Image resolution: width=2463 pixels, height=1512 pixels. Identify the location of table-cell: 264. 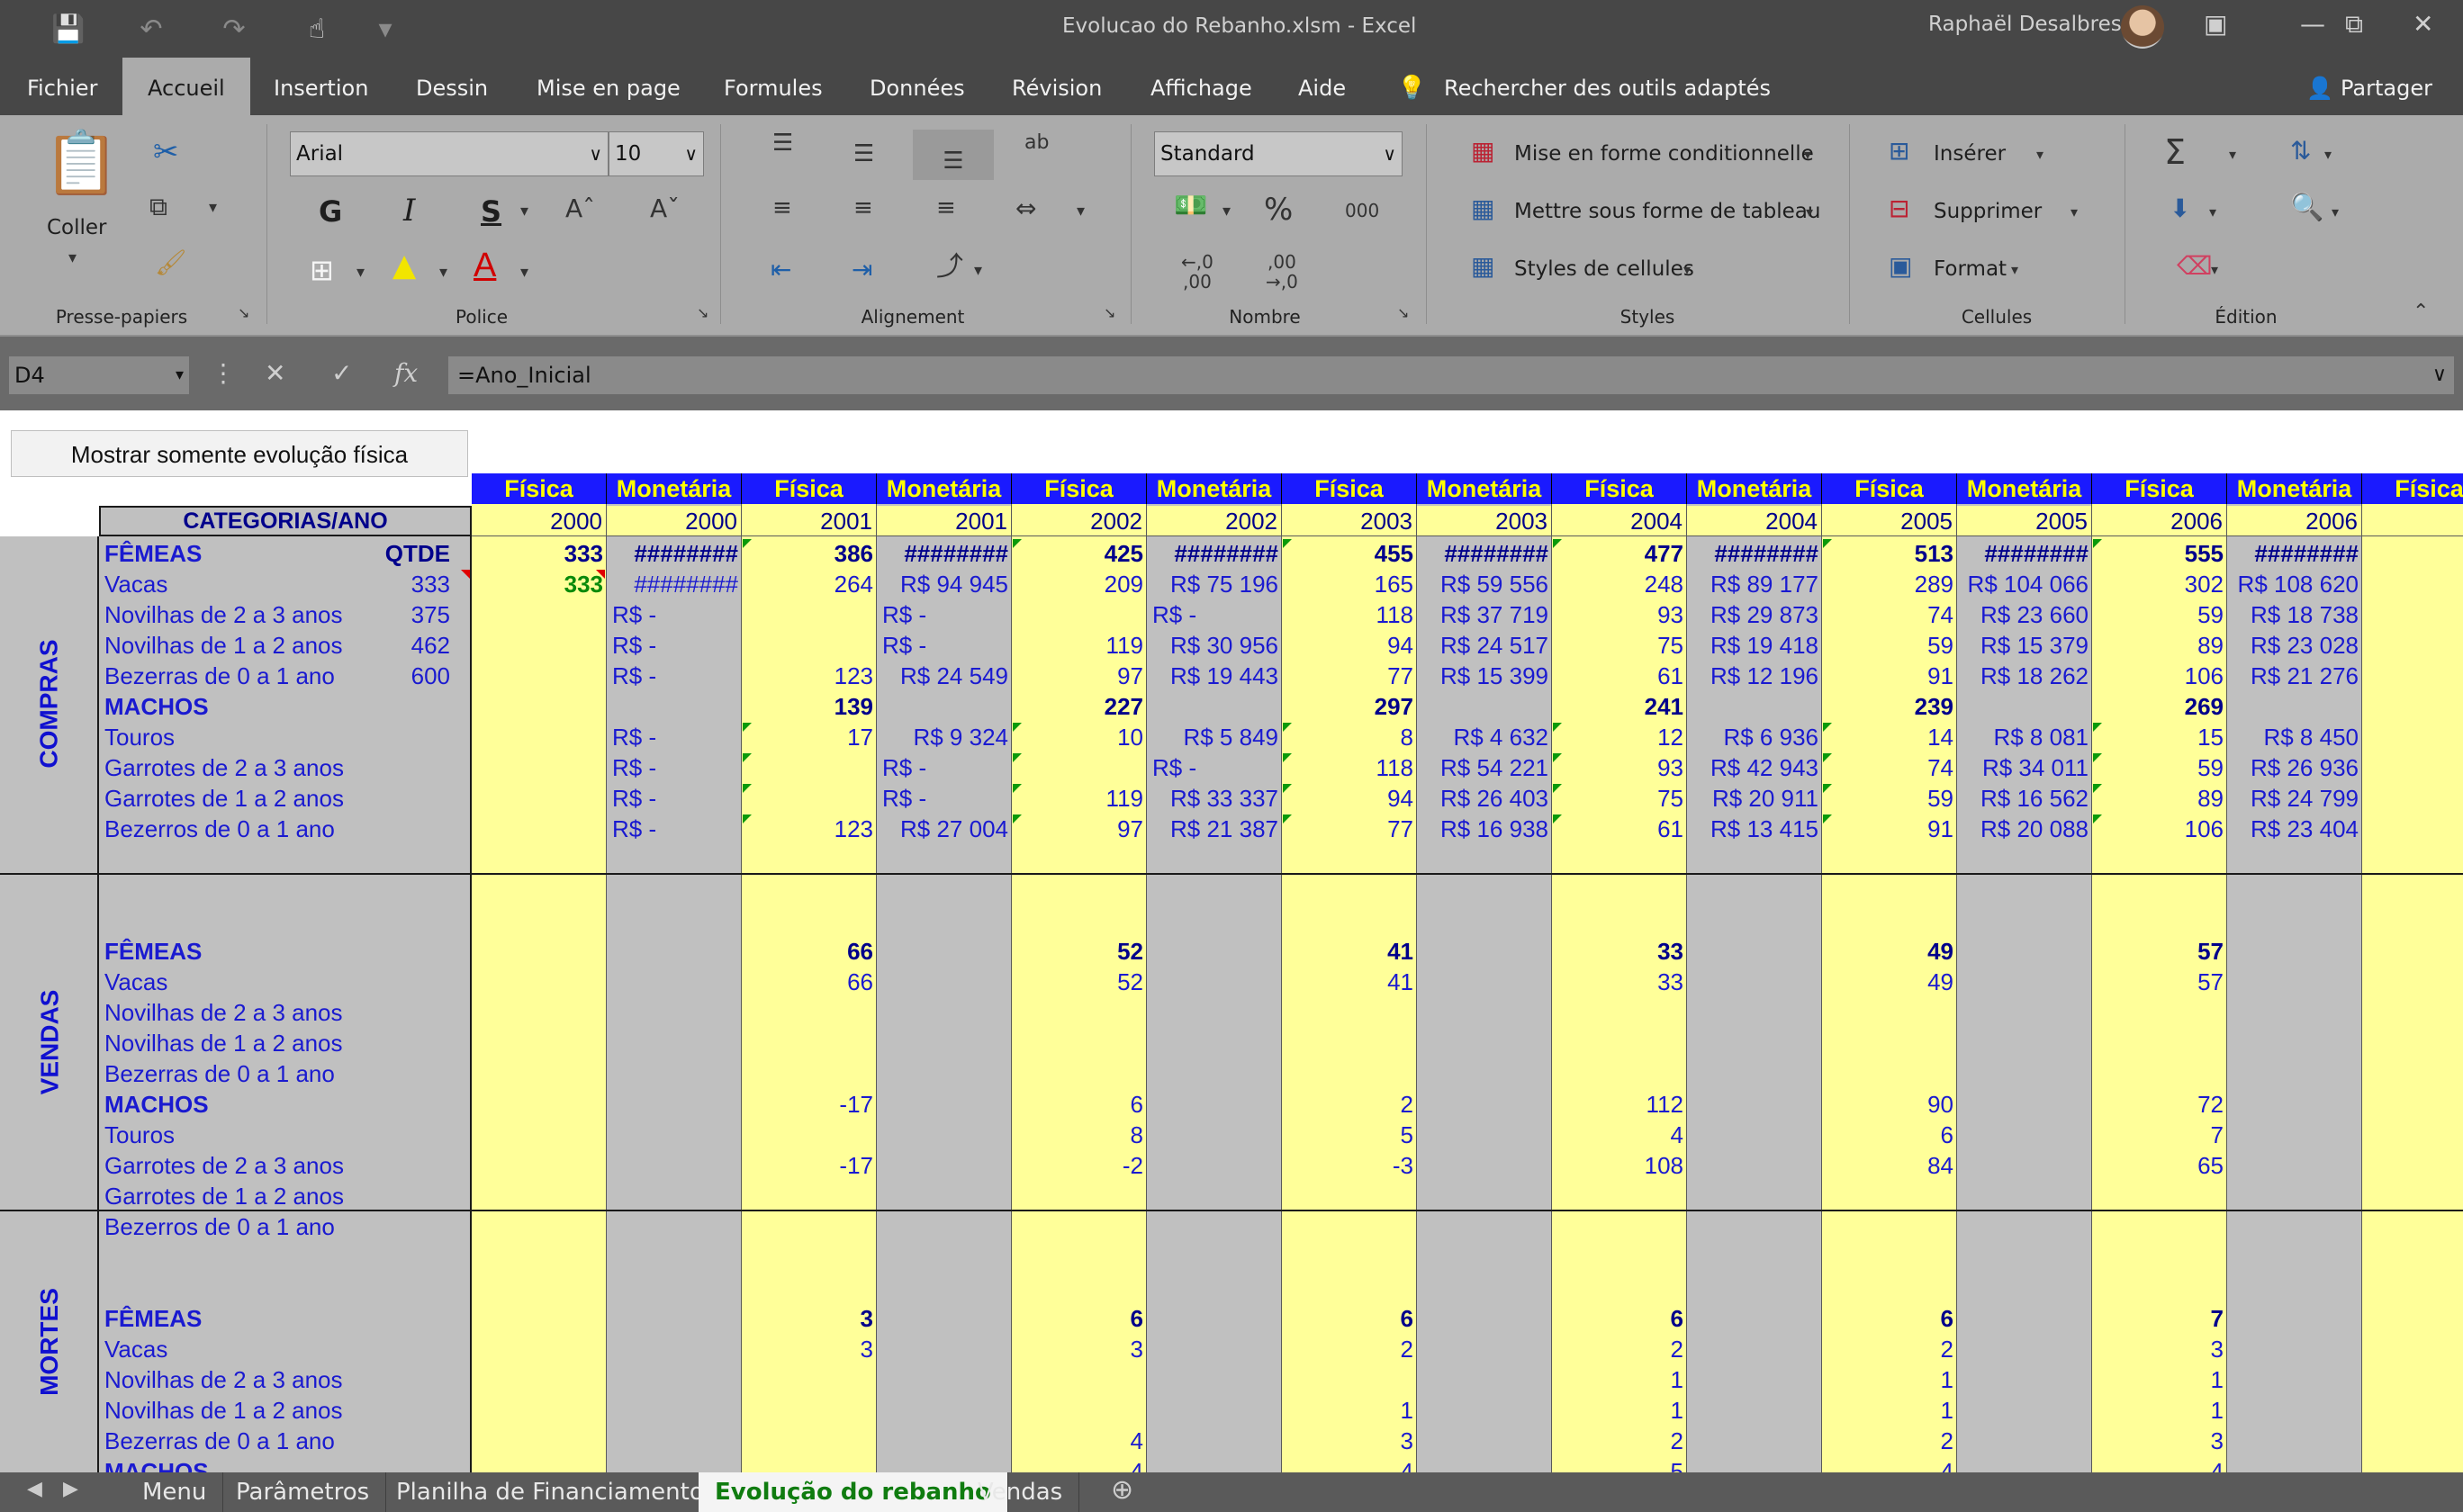
(810, 584).